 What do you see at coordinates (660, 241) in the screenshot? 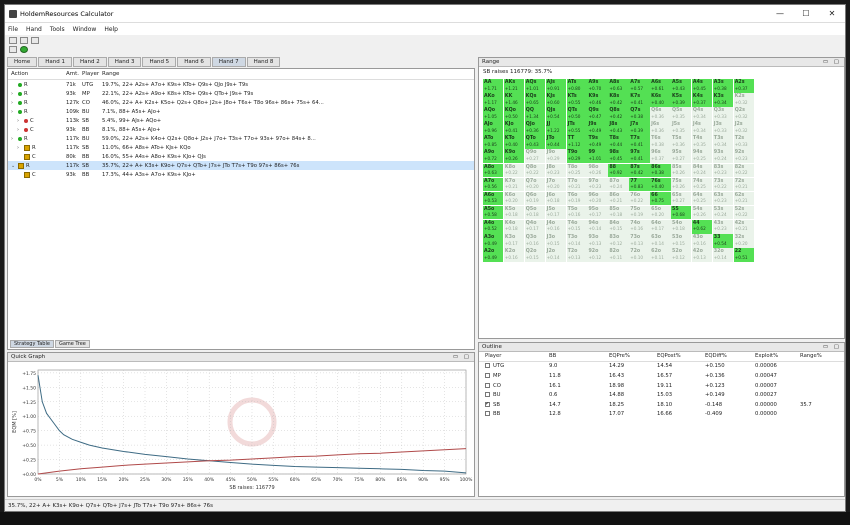
I see `hand-cell: 63o +0.14` at bounding box center [660, 241].